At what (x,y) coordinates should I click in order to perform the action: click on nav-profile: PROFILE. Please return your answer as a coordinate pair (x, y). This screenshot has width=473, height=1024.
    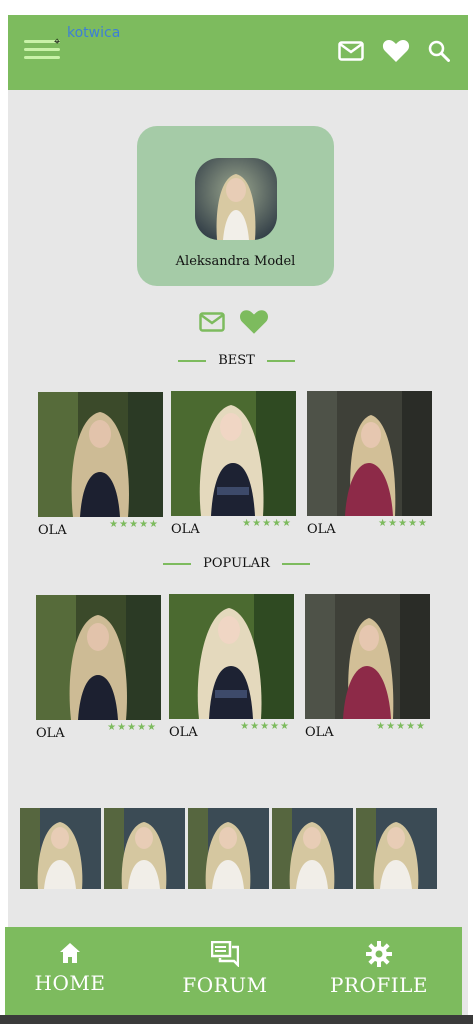
    Looking at the image, I should click on (379, 969).